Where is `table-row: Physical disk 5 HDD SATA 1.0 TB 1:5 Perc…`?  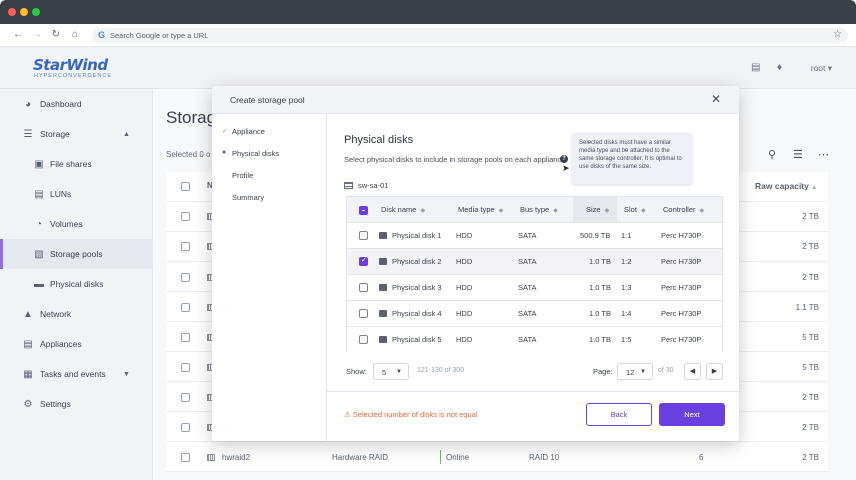
table-row: Physical disk 5 HDD SATA 1.0 TB 1:5 Perc… is located at coordinates (534, 339).